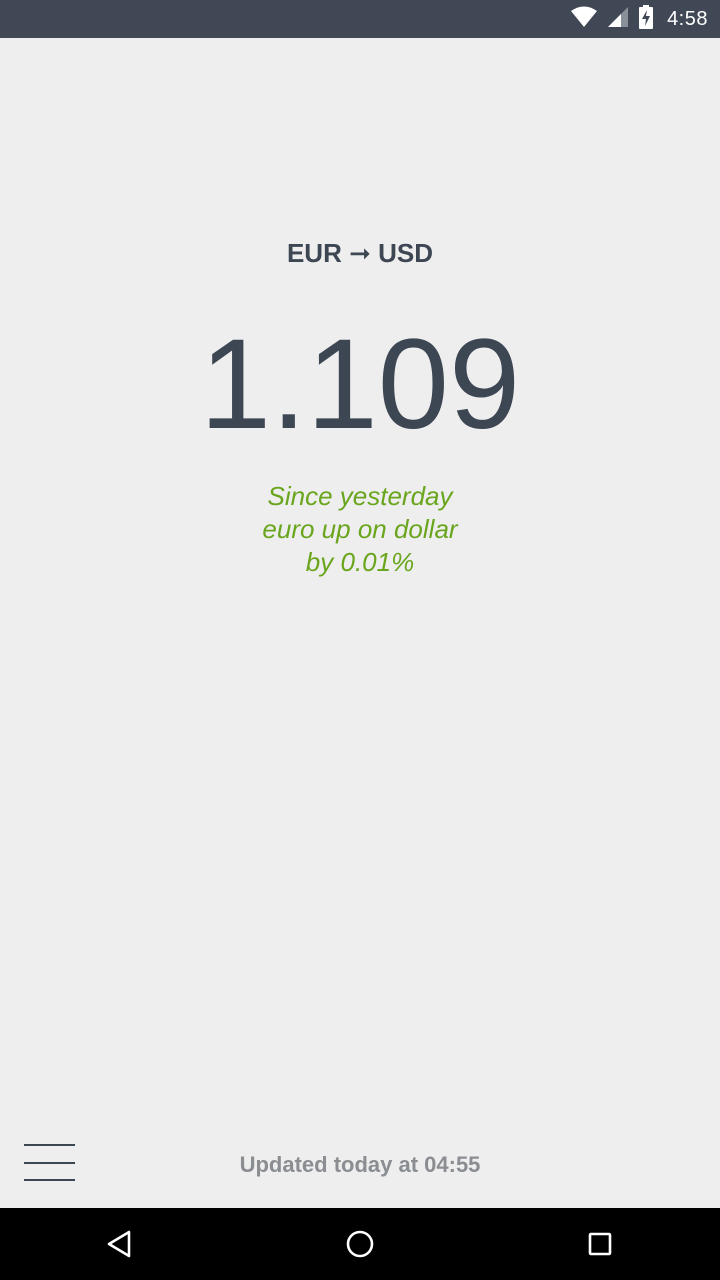 The image size is (720, 1280). What do you see at coordinates (120, 1244) in the screenshot?
I see `back-icon` at bounding box center [120, 1244].